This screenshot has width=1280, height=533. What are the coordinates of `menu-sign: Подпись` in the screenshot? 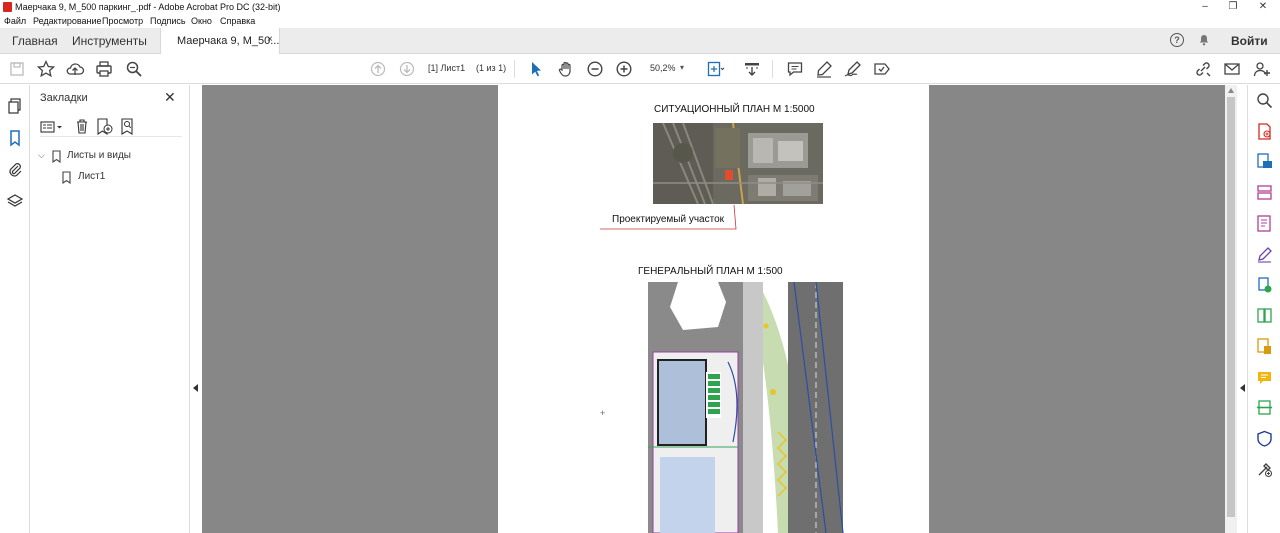 It's located at (168, 21).